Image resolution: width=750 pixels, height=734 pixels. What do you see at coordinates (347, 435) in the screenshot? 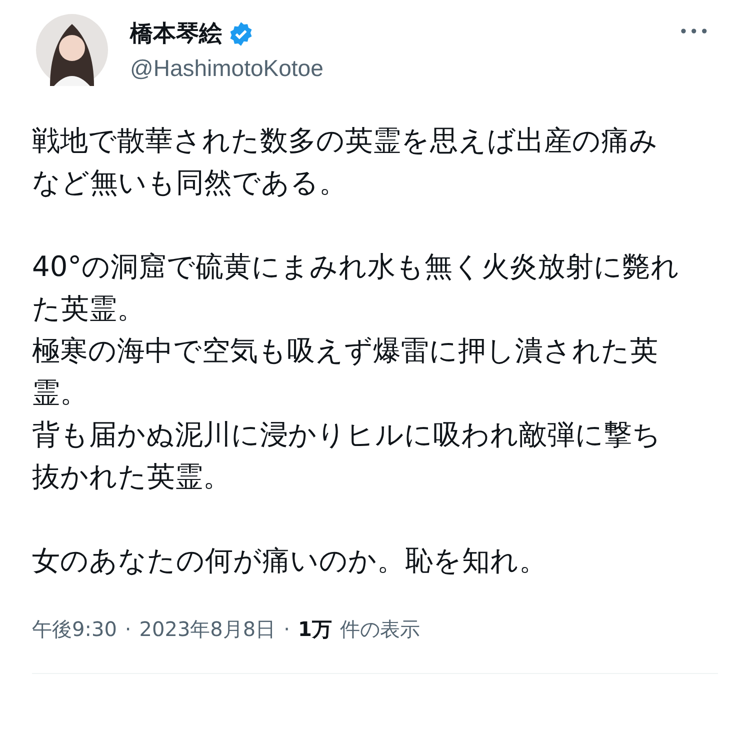
I see `tweet-text-line: 背も届かぬ泥川に浸かりヒルに吸われ敵弾に撃ち` at bounding box center [347, 435].